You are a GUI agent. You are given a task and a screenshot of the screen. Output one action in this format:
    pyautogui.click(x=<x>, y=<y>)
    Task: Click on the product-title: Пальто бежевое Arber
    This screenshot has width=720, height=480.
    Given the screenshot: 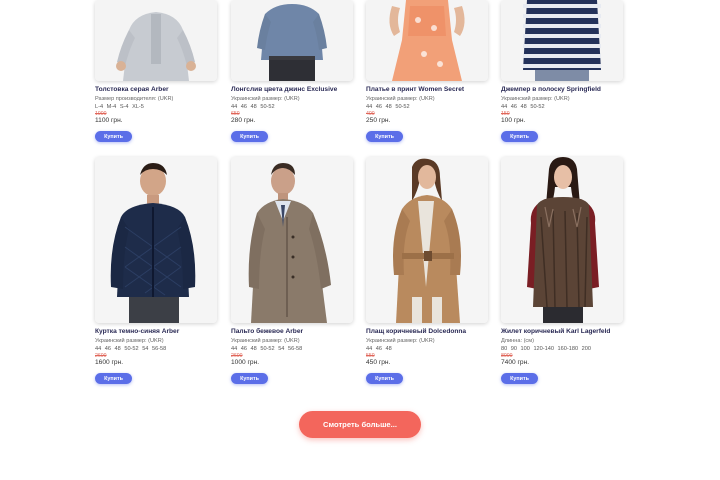 What is the action you would take?
    pyautogui.click(x=267, y=331)
    